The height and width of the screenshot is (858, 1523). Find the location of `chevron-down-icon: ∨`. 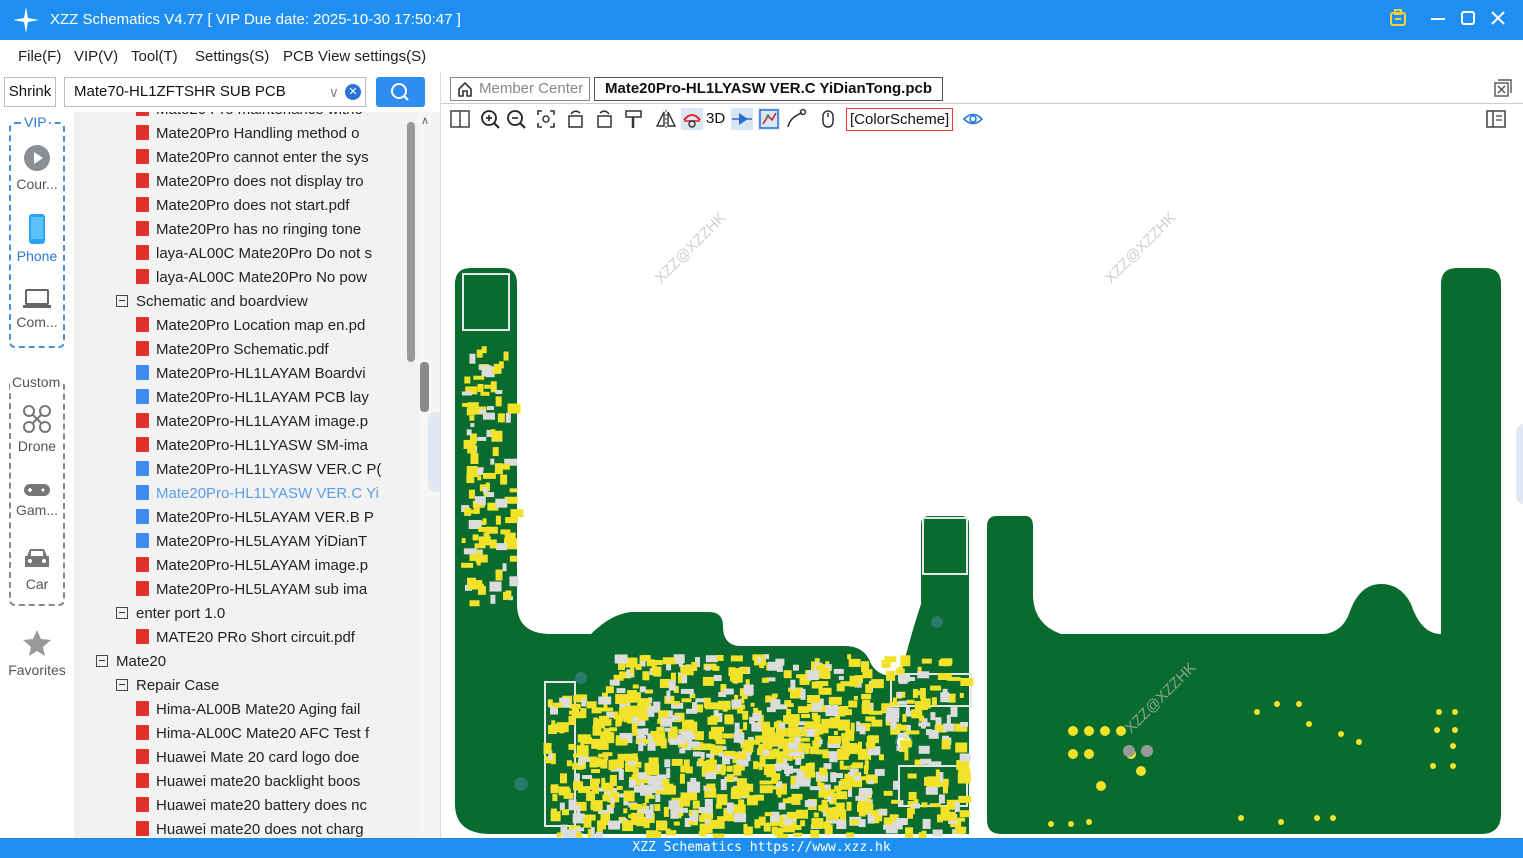

chevron-down-icon: ∨ is located at coordinates (334, 92).